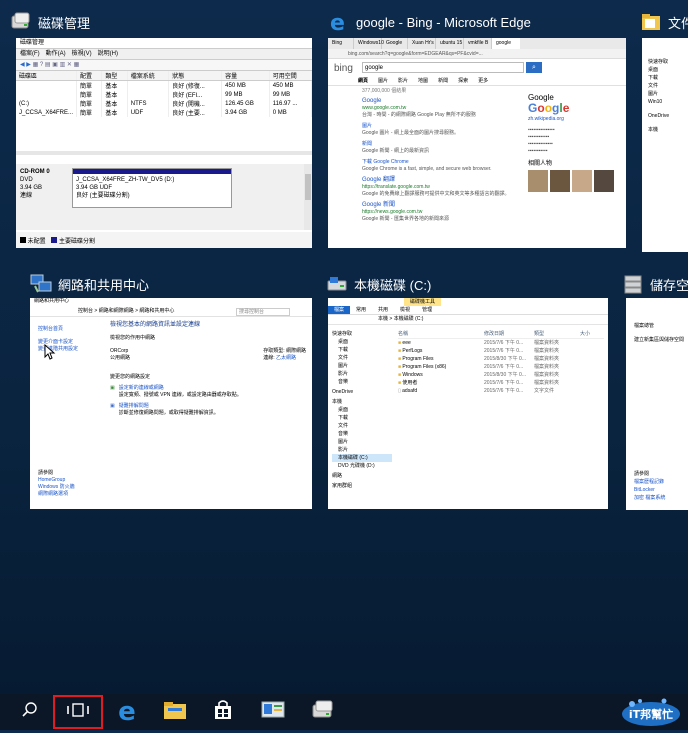  I want to click on nav-item: 音樂, so click(362, 382).